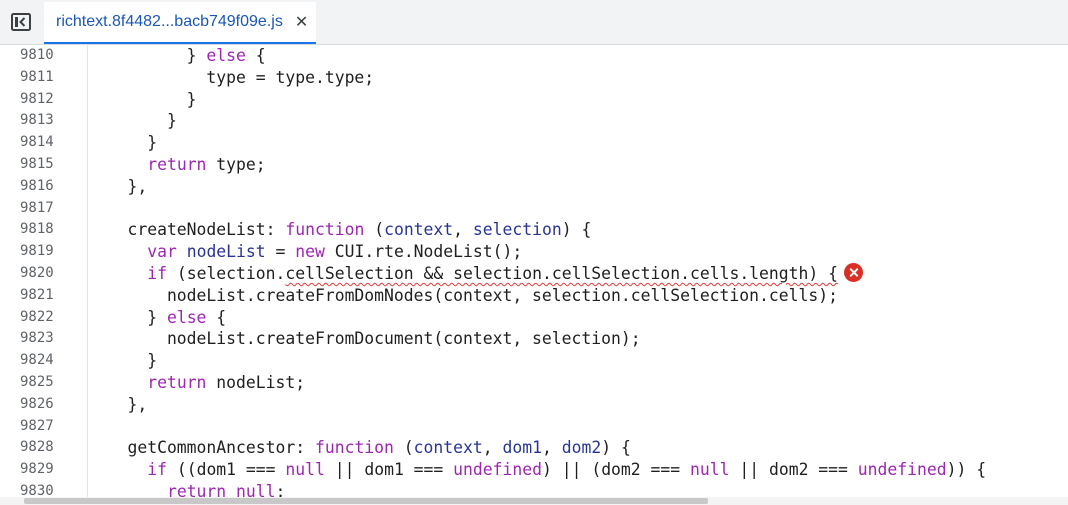 This screenshot has height=505, width=1068. What do you see at coordinates (21, 22) in the screenshot?
I see `sidebar-toggle-icon` at bounding box center [21, 22].